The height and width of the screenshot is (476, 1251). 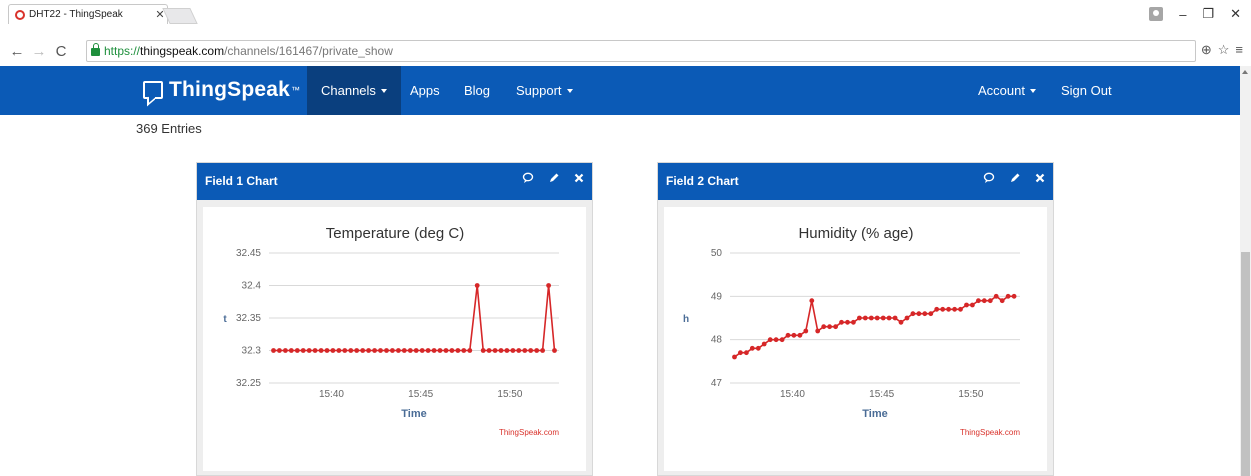 What do you see at coordinates (61, 51) in the screenshot?
I see `reload-icon: C` at bounding box center [61, 51].